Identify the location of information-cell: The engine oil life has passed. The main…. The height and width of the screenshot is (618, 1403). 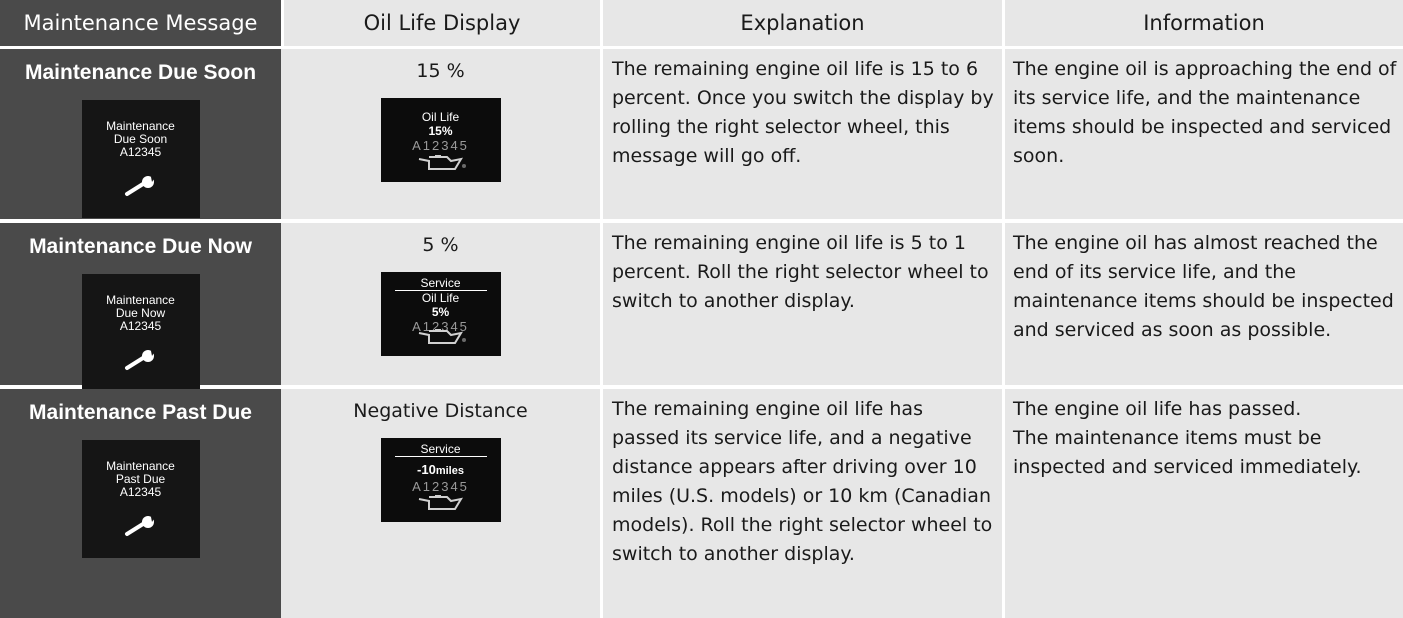
(1204, 503).